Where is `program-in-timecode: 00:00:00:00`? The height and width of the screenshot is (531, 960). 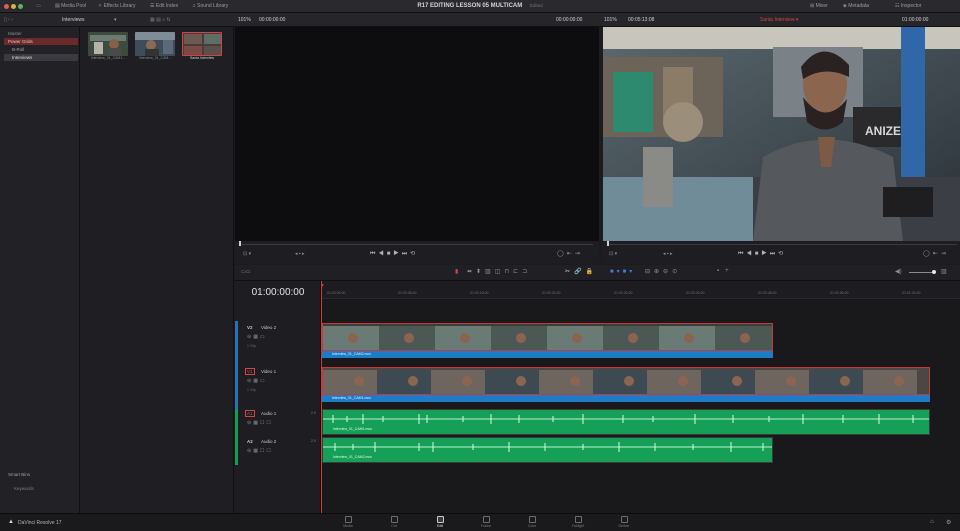
program-in-timecode: 00:00:00:00 is located at coordinates (569, 20).